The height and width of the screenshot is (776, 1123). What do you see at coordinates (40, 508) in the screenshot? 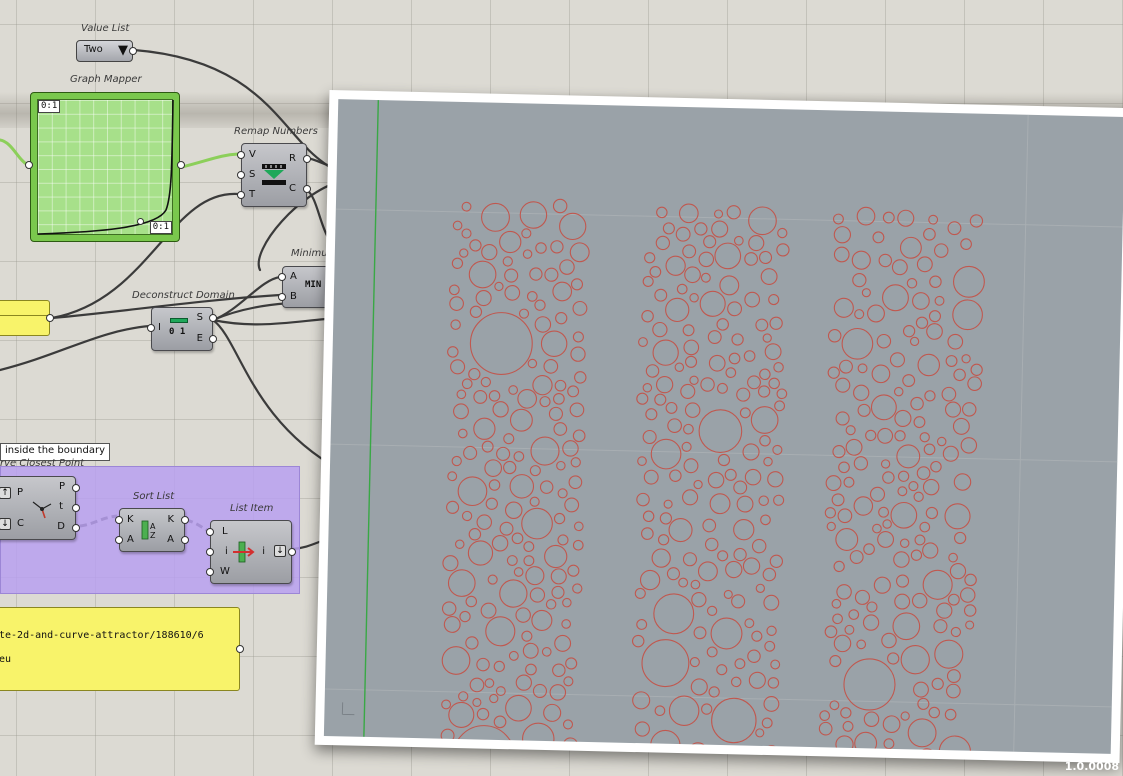
I see `curve-closest-point-component: ↑ ↓ P C P t D` at bounding box center [40, 508].